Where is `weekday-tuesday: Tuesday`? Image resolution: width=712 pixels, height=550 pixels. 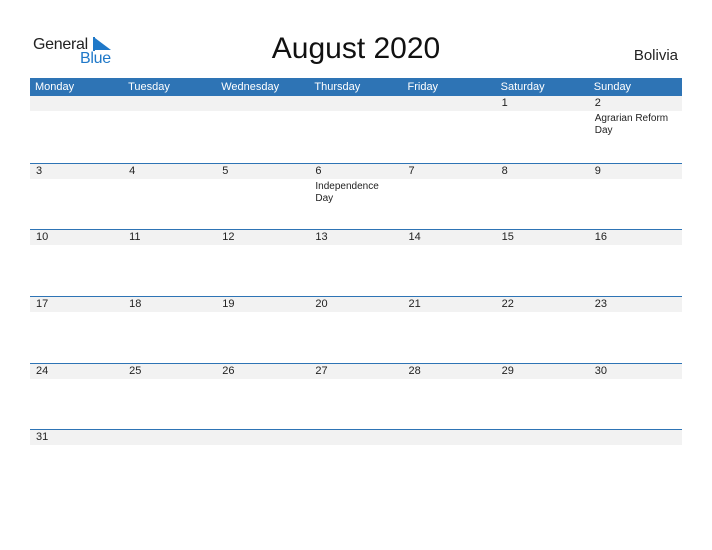
weekday-tuesday: Tuesday is located at coordinates (149, 87).